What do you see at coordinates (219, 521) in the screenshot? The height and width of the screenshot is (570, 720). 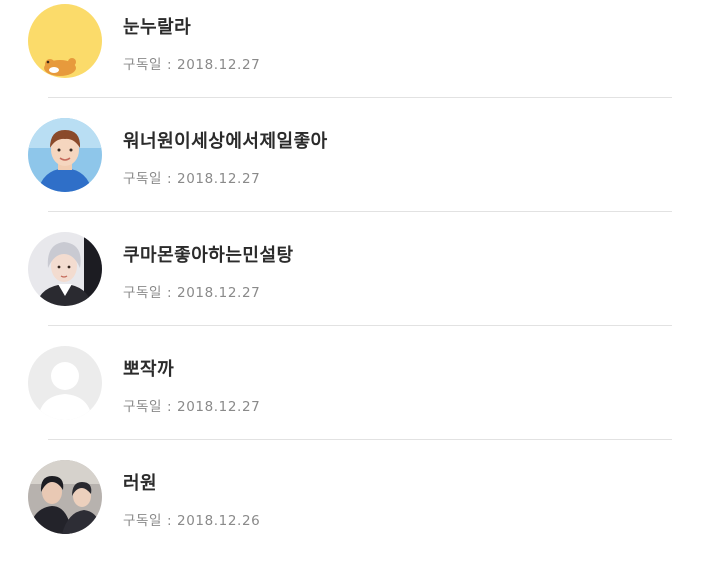 I see `subscribe-date-value: 2018.12.26` at bounding box center [219, 521].